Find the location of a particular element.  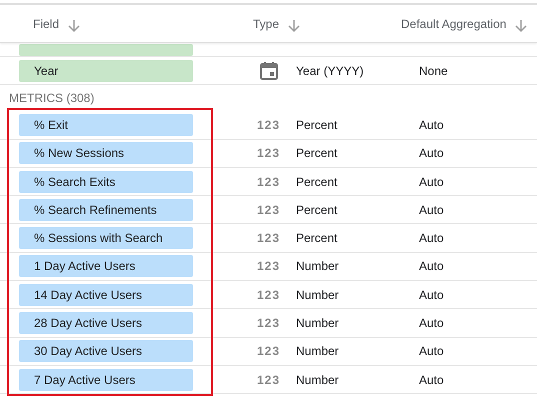

aggregation-value: None is located at coordinates (433, 71).